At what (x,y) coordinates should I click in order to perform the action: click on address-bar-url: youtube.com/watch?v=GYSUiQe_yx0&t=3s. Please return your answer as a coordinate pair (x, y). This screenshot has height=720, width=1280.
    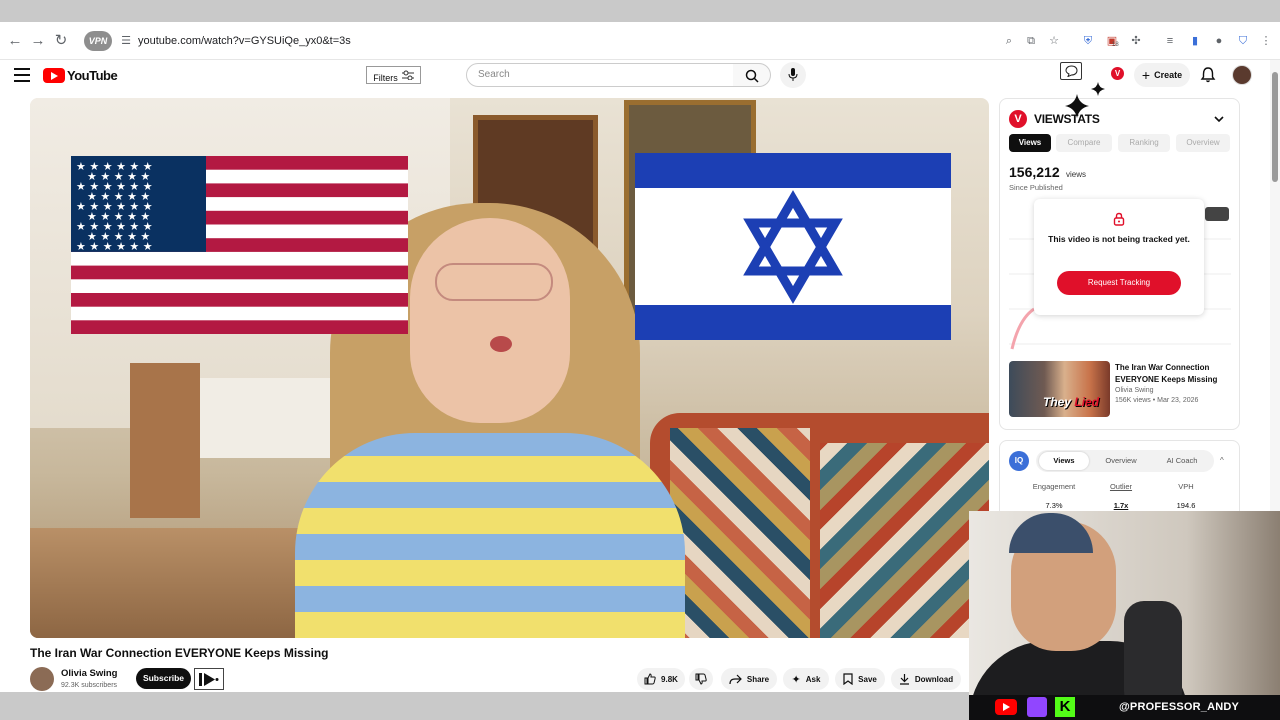
    Looking at the image, I should click on (244, 41).